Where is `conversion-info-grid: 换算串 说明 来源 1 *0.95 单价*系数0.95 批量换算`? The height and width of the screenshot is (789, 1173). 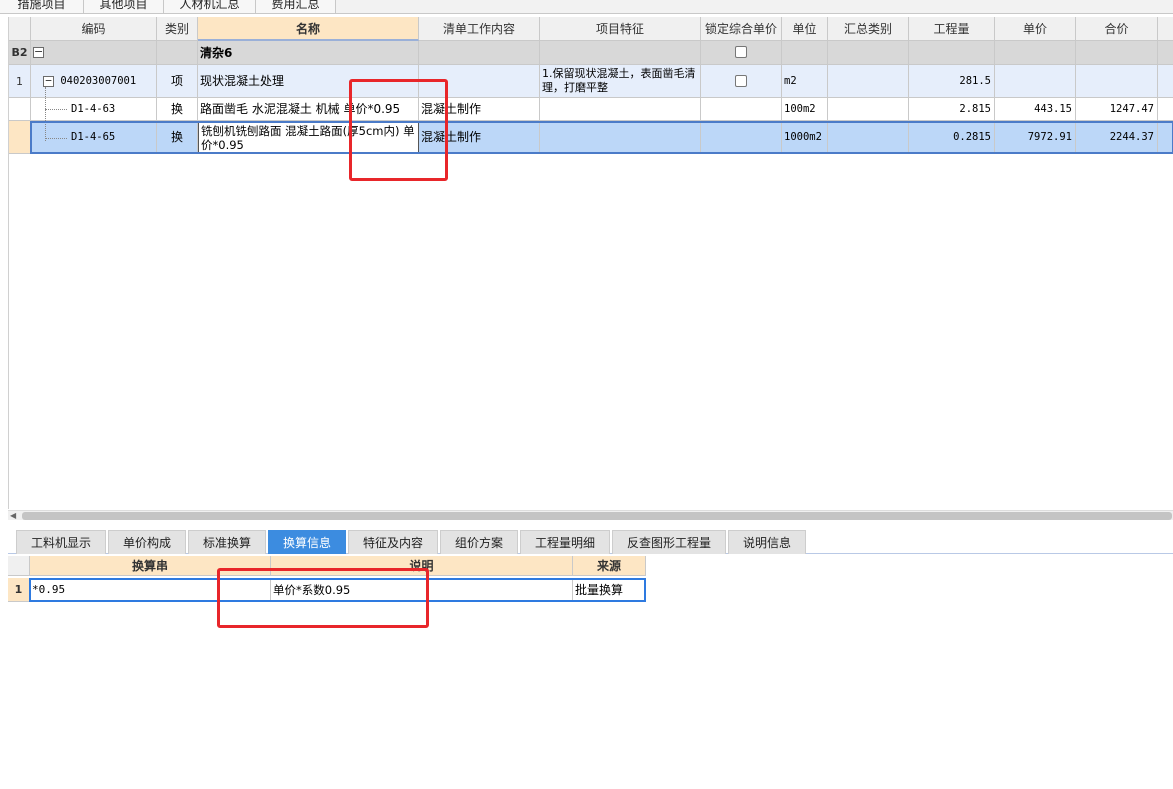 conversion-info-grid: 换算串 说明 来源 1 *0.95 单价*系数0.95 批量换算 is located at coordinates (328, 579).